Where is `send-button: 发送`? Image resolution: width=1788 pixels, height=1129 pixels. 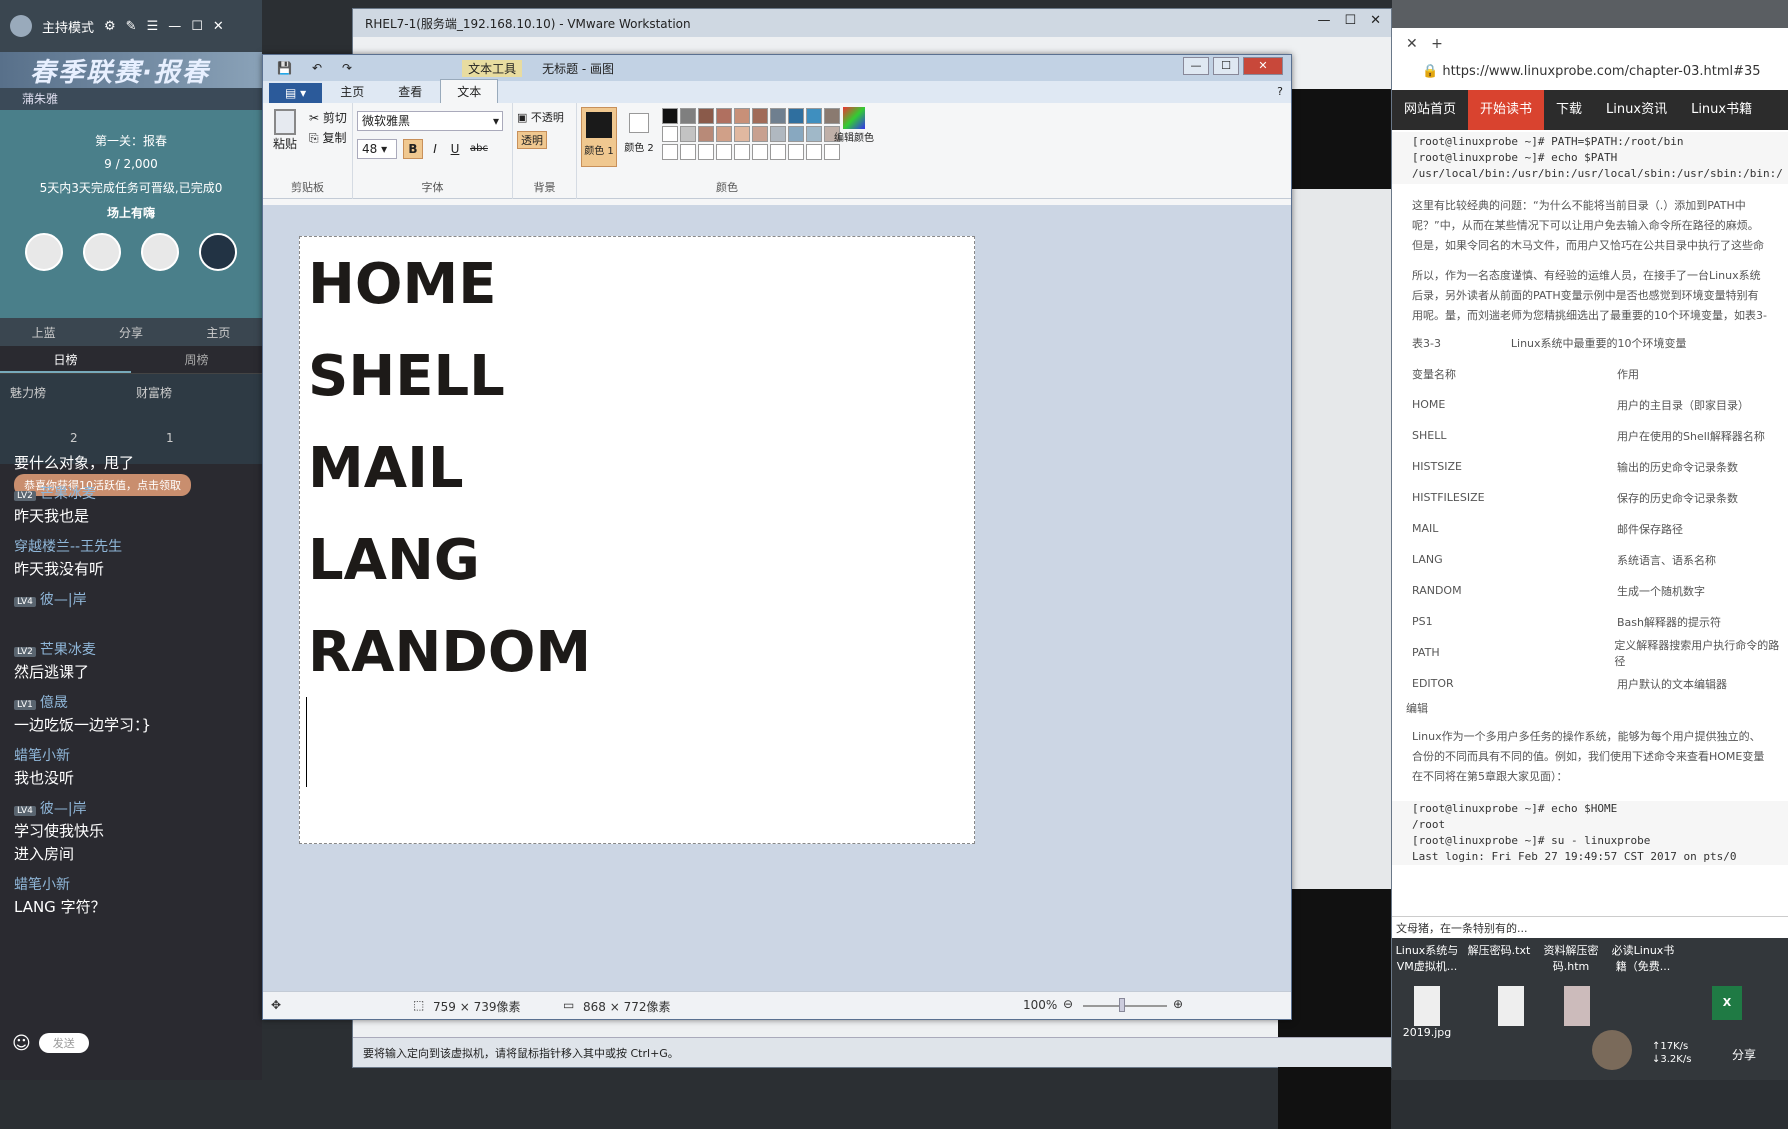
send-button: 发送 is located at coordinates (63, 1043).